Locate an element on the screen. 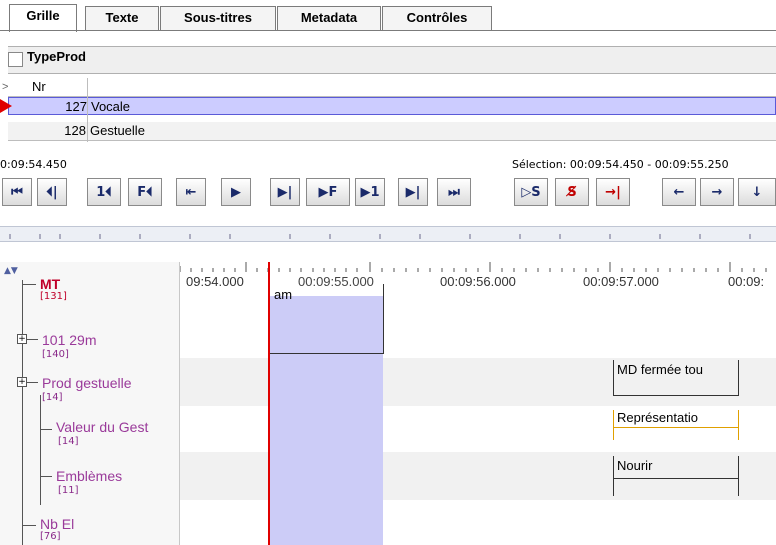 This screenshot has width=776, height=545. back-one-second-button: 1⏴ is located at coordinates (104, 192).